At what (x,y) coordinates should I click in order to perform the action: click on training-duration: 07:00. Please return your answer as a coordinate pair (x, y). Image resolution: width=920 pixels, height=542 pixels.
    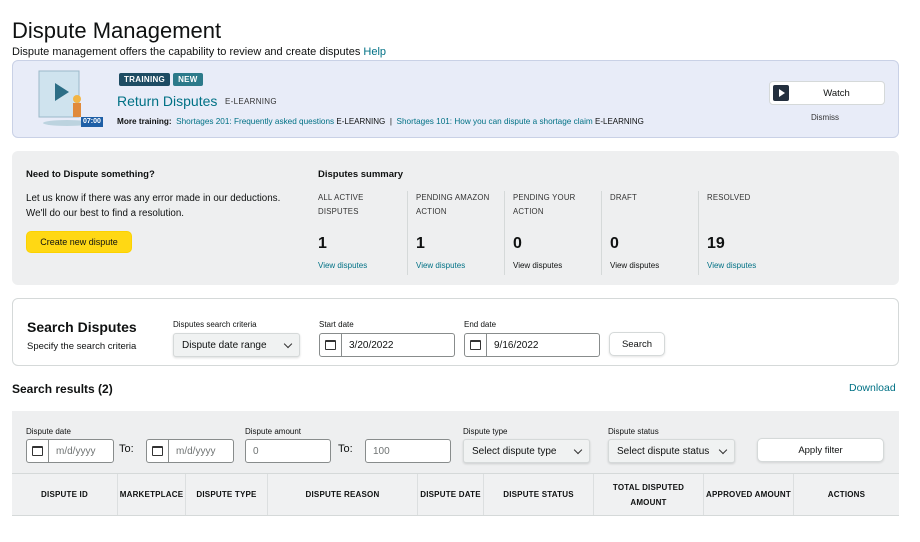
    Looking at the image, I should click on (92, 121).